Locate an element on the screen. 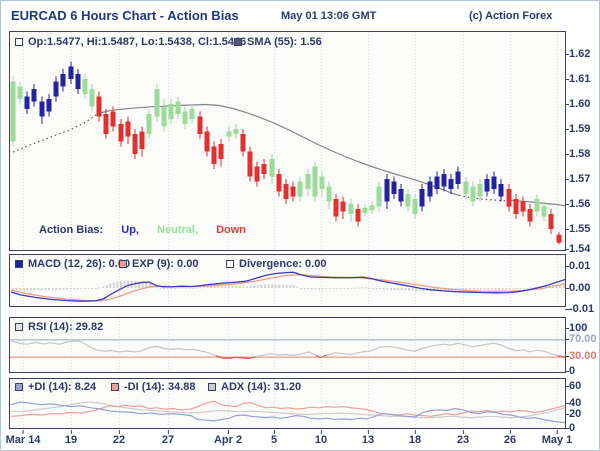  rsi-axis-label: 0 is located at coordinates (570, 371).